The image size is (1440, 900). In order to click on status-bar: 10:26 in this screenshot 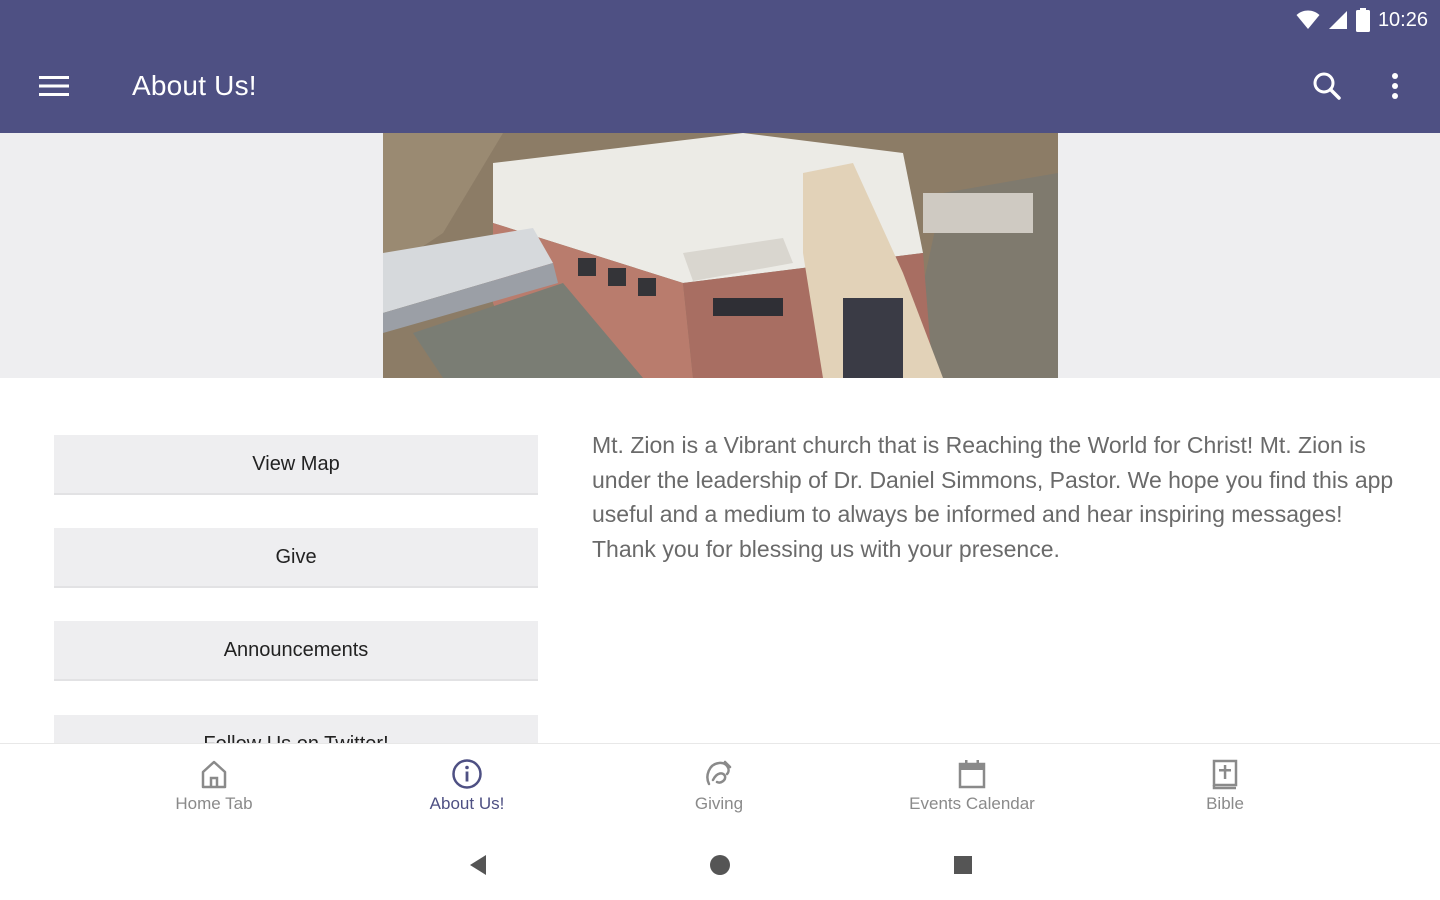, I will do `click(1362, 20)`.